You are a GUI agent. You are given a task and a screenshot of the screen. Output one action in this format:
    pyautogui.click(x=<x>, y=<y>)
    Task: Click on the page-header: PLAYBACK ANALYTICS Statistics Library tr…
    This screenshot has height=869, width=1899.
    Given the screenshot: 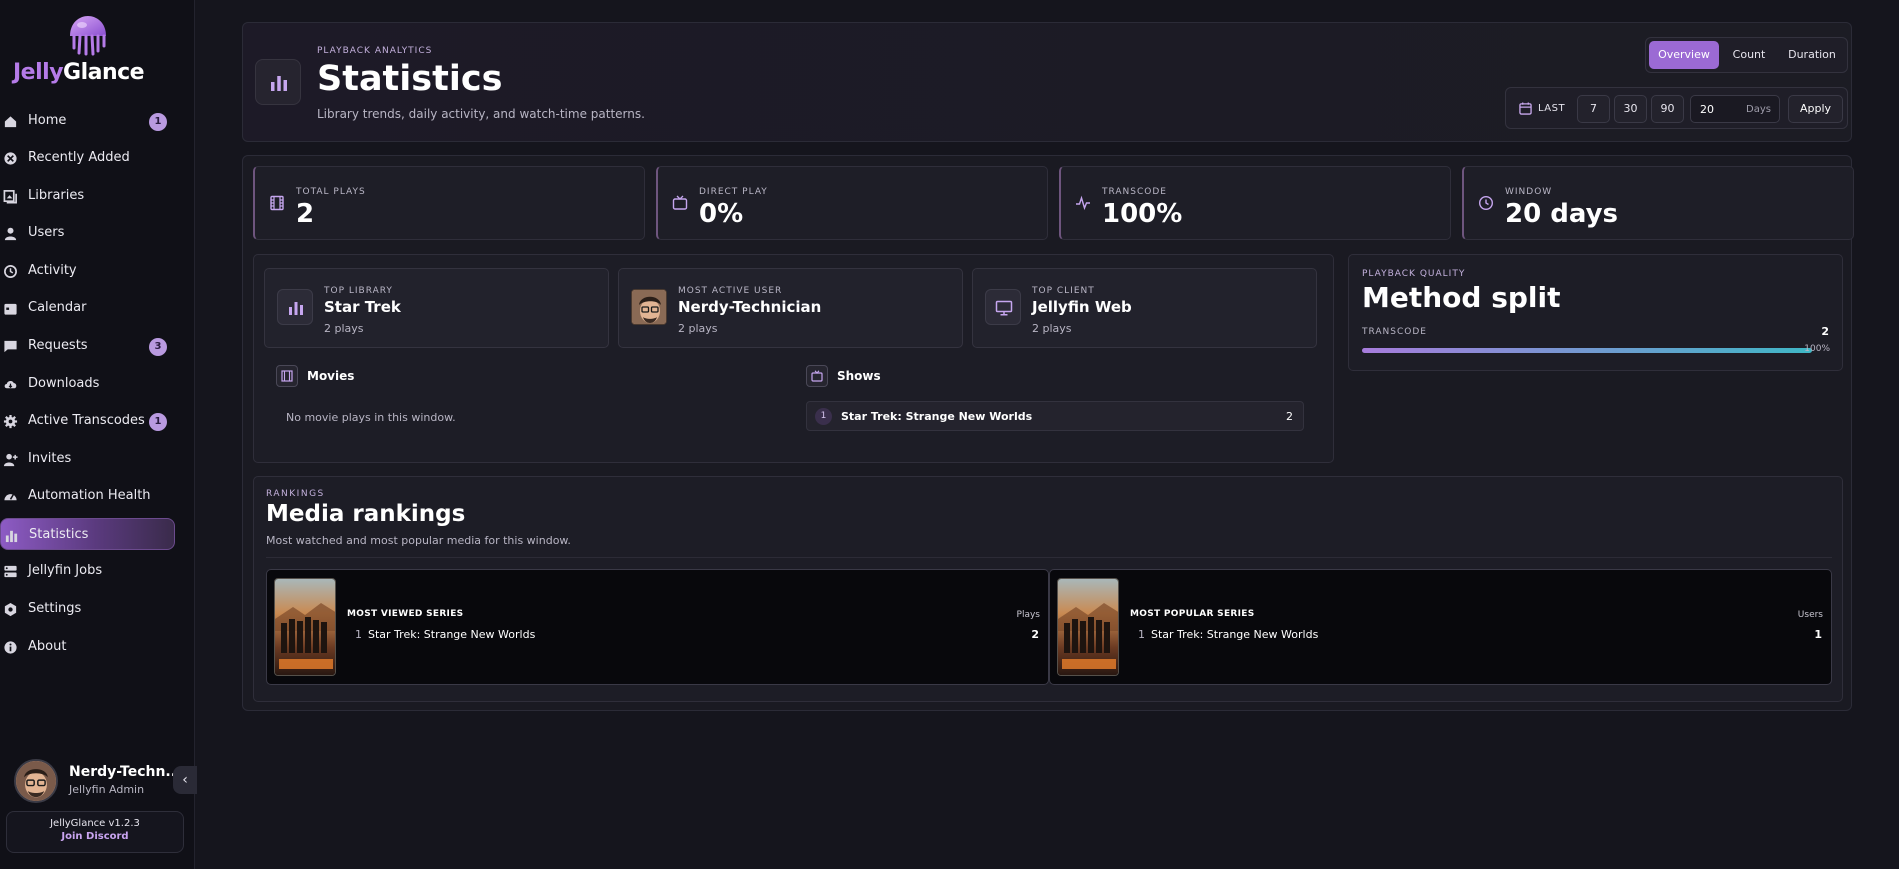 What is the action you would take?
    pyautogui.click(x=1047, y=82)
    